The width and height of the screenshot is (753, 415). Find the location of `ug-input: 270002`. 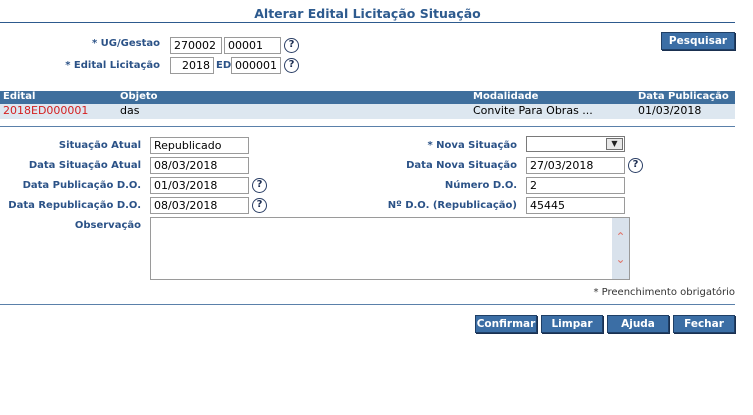

ug-input: 270002 is located at coordinates (196, 45).